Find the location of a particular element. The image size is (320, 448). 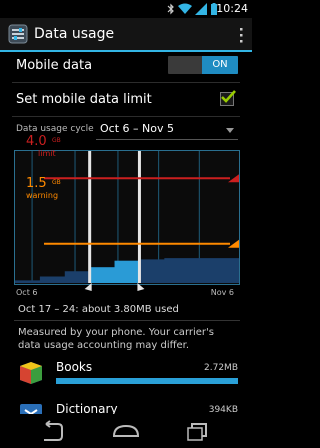

mobile-data-row: Mobile data ON is located at coordinates (126, 69).